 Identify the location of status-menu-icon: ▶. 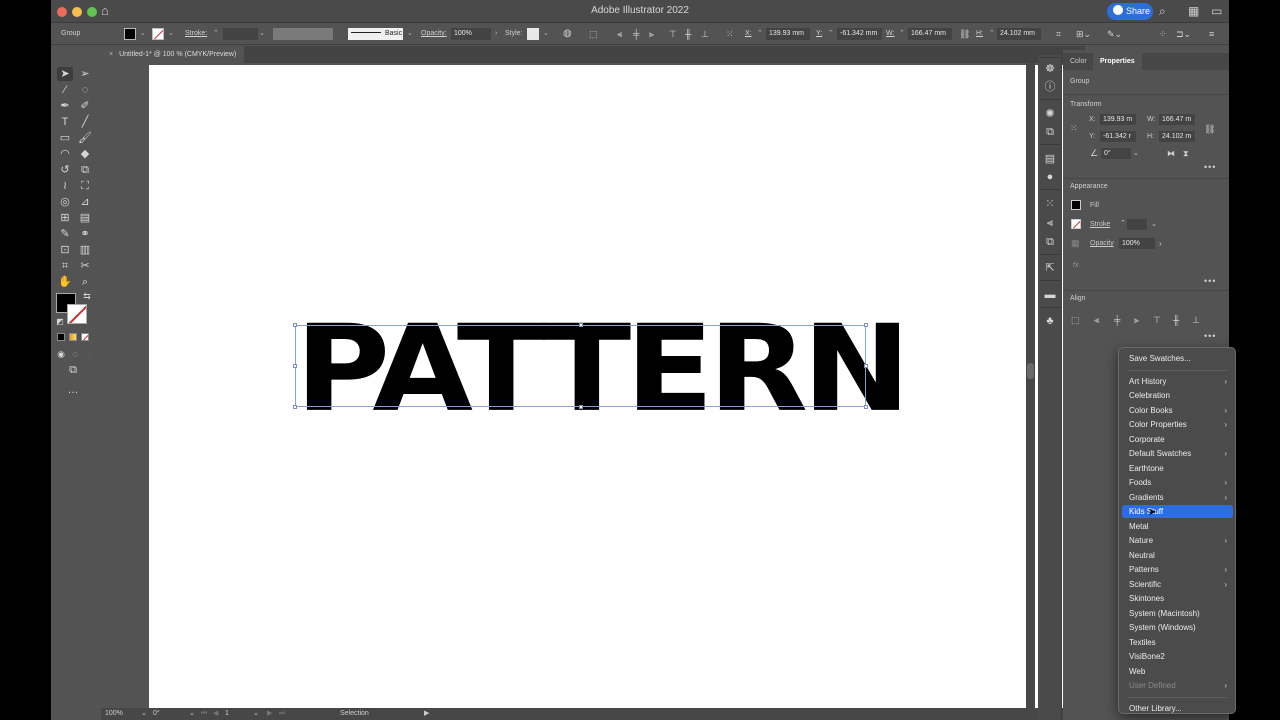
(426, 714).